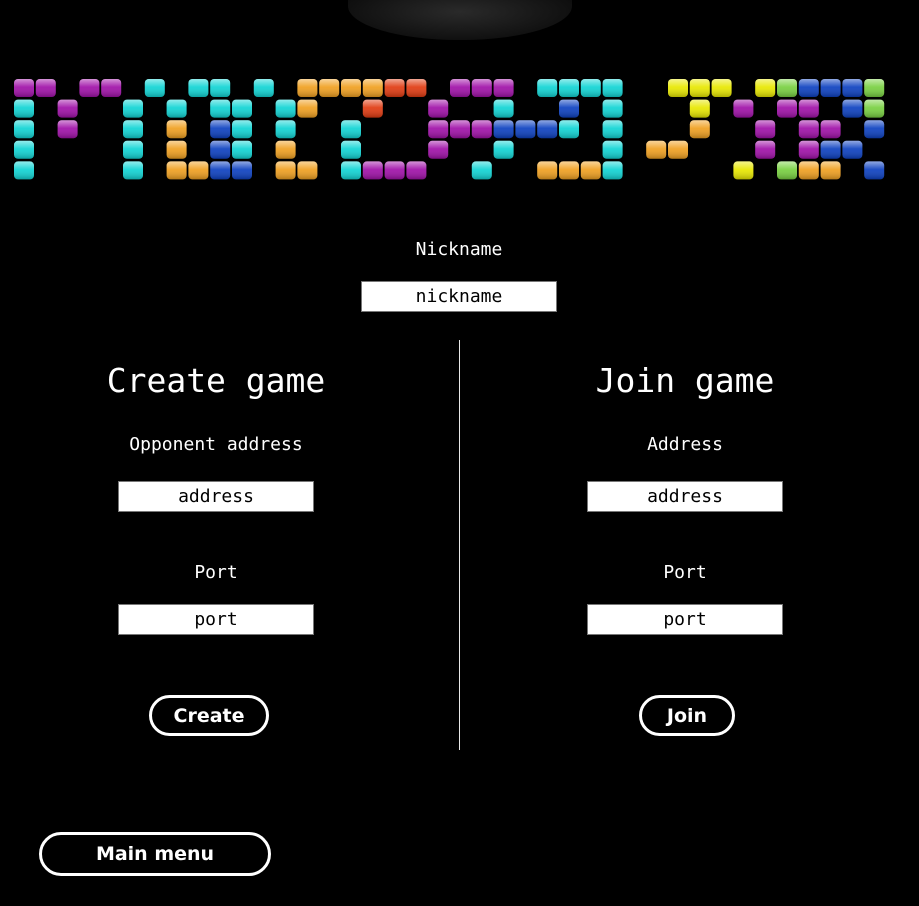 The width and height of the screenshot is (919, 906). I want to click on create-game-heading: Create game, so click(216, 380).